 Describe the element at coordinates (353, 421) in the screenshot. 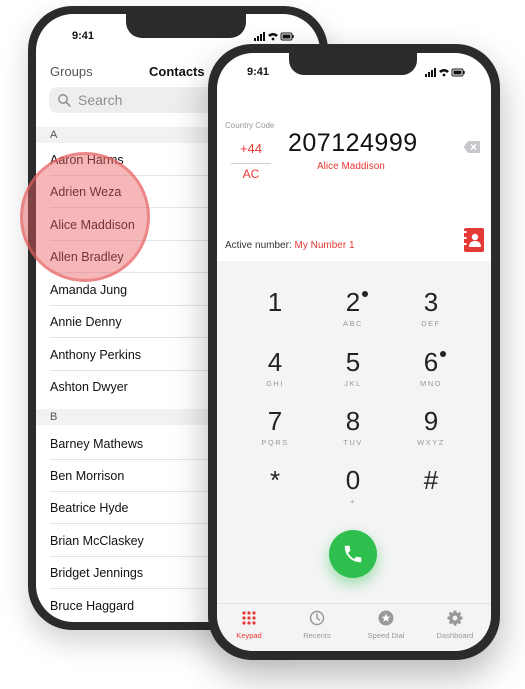

I see `key-digit: 8` at that location.